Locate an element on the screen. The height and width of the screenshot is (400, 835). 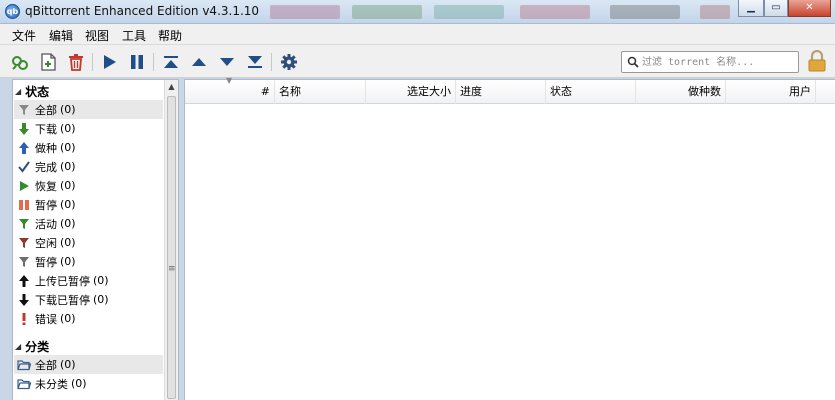
lock-button is located at coordinates (817, 61).